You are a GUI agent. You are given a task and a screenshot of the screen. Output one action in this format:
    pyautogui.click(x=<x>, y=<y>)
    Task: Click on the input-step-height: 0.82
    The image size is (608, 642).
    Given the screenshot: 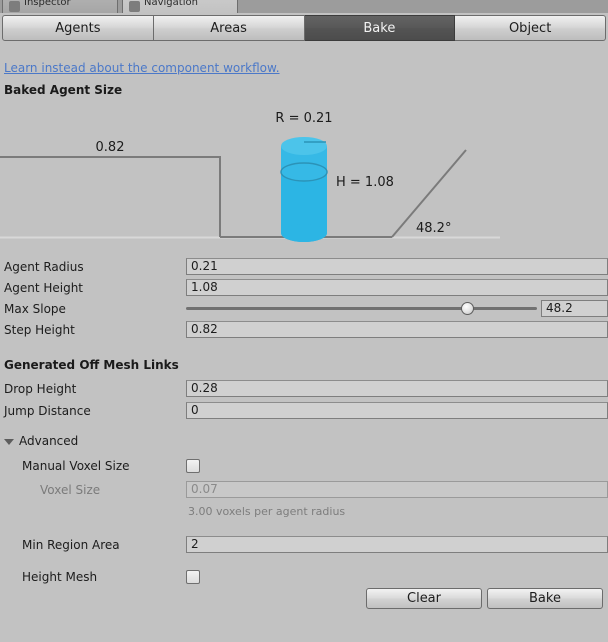 What is the action you would take?
    pyautogui.click(x=397, y=329)
    